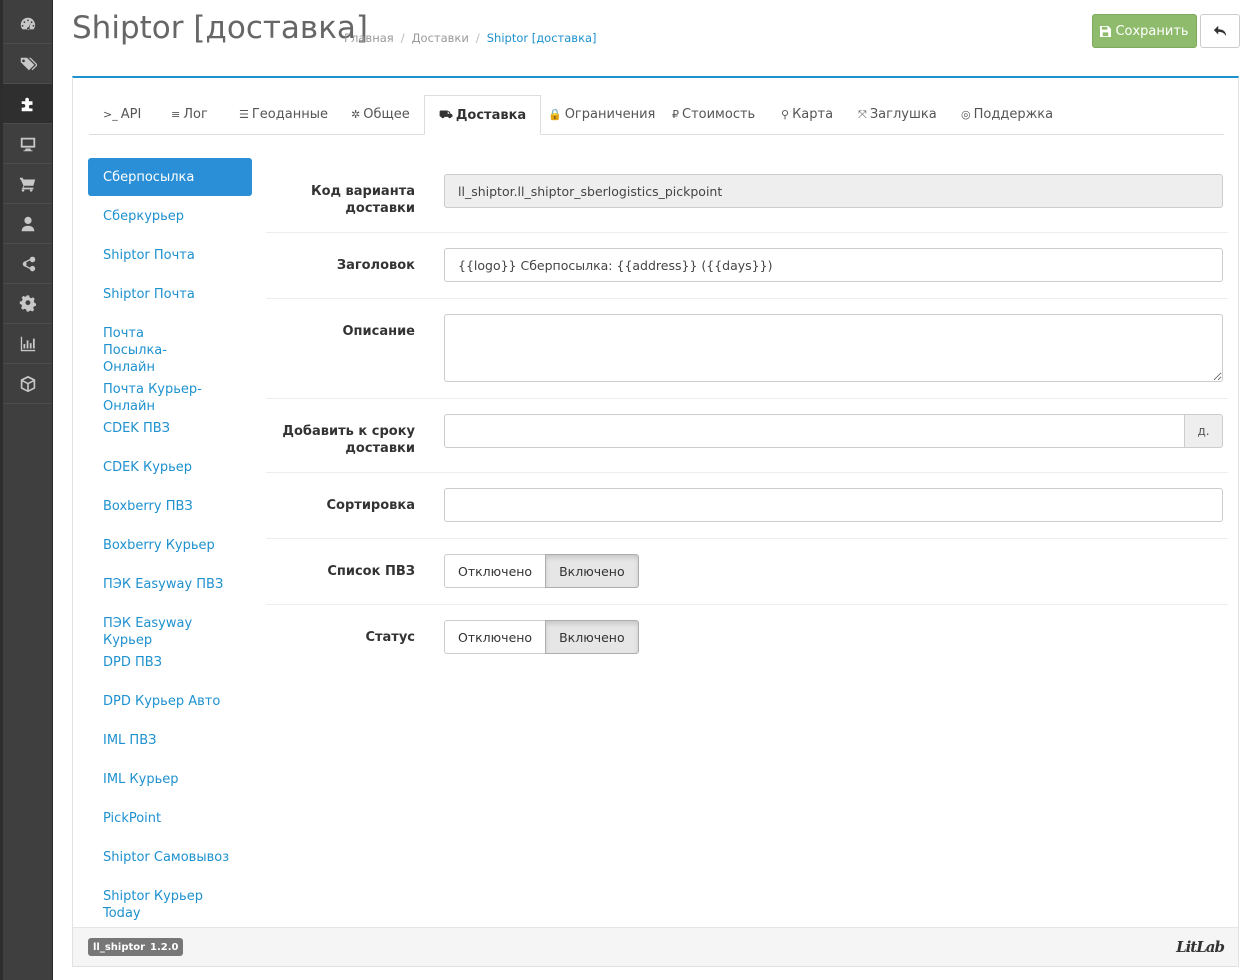 The image size is (1251, 980). Describe the element at coordinates (491, 115) in the screenshot. I see `tab-label: Доставка` at that location.